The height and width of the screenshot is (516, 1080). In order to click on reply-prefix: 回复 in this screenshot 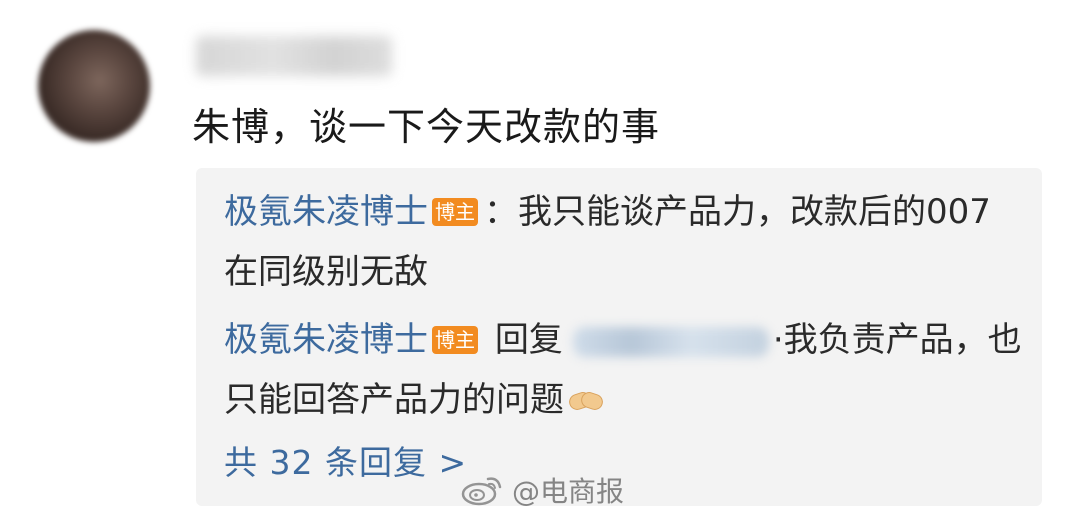, I will do `click(528, 340)`.